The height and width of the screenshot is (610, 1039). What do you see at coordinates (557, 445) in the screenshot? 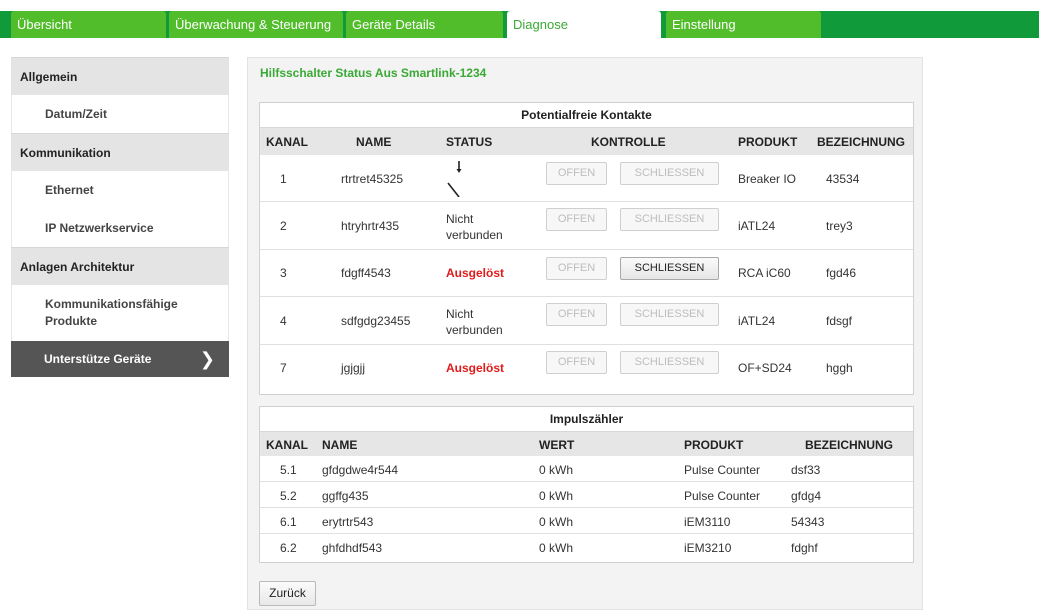
I see `header-wert: WERT` at bounding box center [557, 445].